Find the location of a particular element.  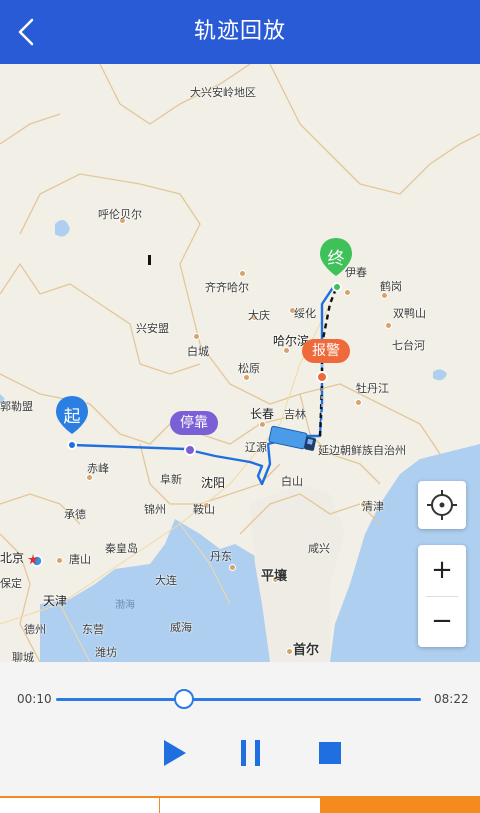

map-label: 双鸭山 is located at coordinates (409, 313).